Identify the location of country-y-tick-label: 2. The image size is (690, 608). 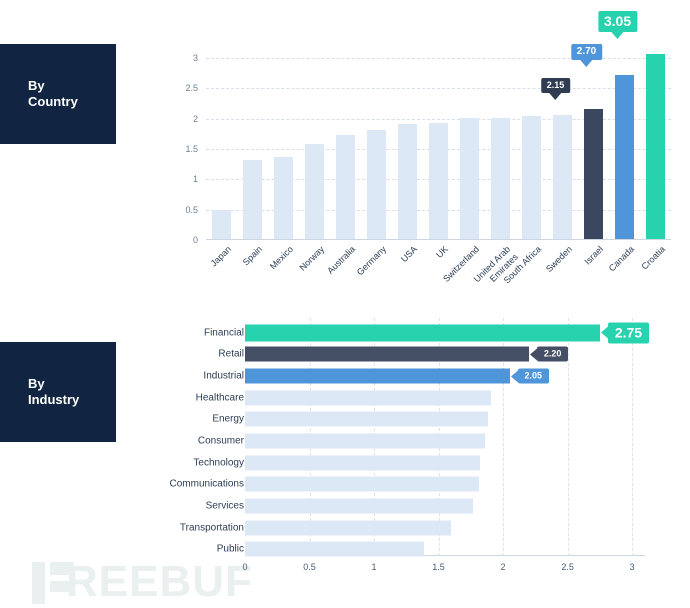
(195, 118).